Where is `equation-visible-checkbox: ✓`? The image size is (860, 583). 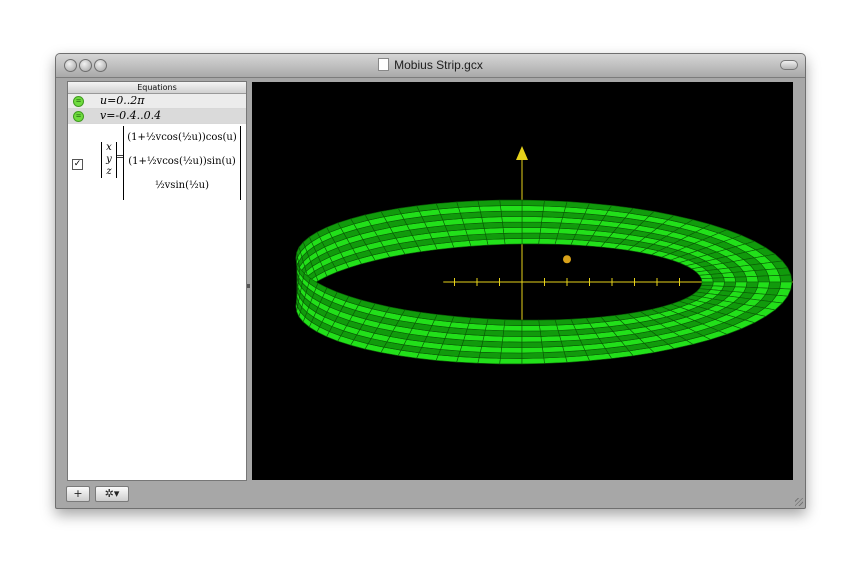
equation-visible-checkbox: ✓ is located at coordinates (77, 164).